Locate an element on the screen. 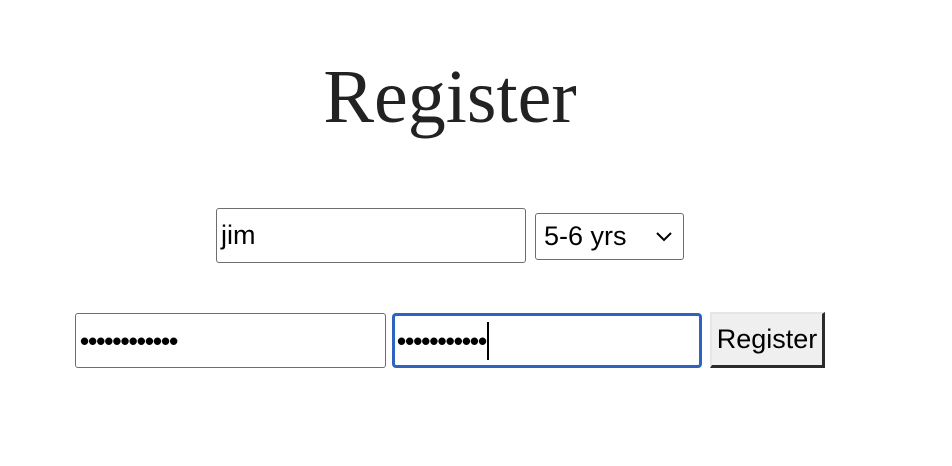 This screenshot has width=952, height=466. username-input: jim is located at coordinates (371, 235).